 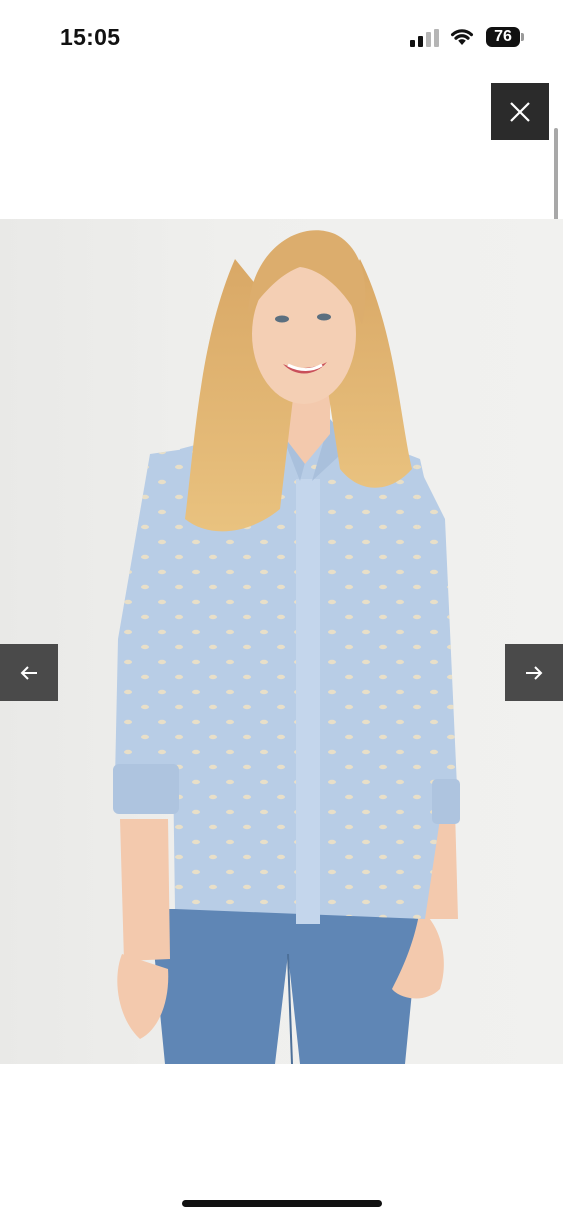 What do you see at coordinates (522, 37) in the screenshot?
I see `battery-cap` at bounding box center [522, 37].